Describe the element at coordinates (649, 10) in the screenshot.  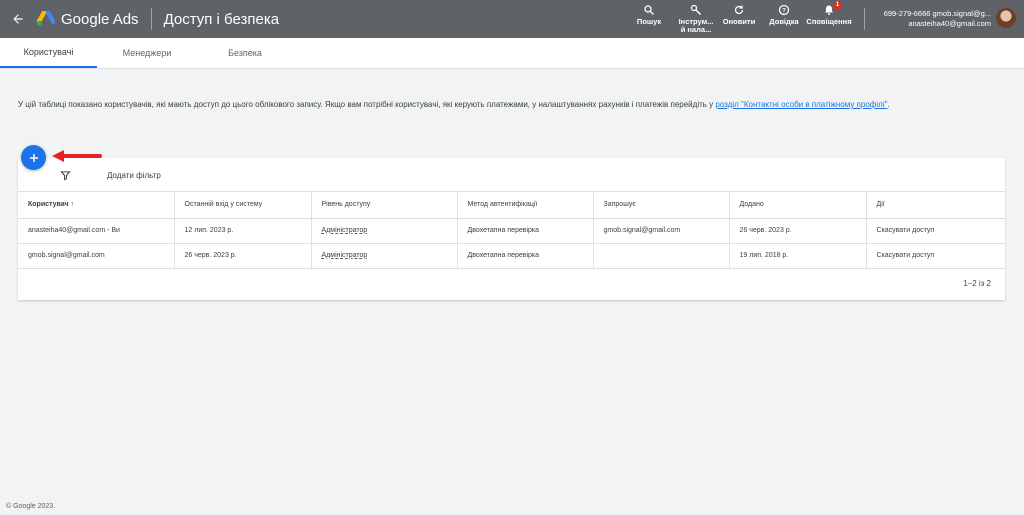
I see `search-icon` at that location.